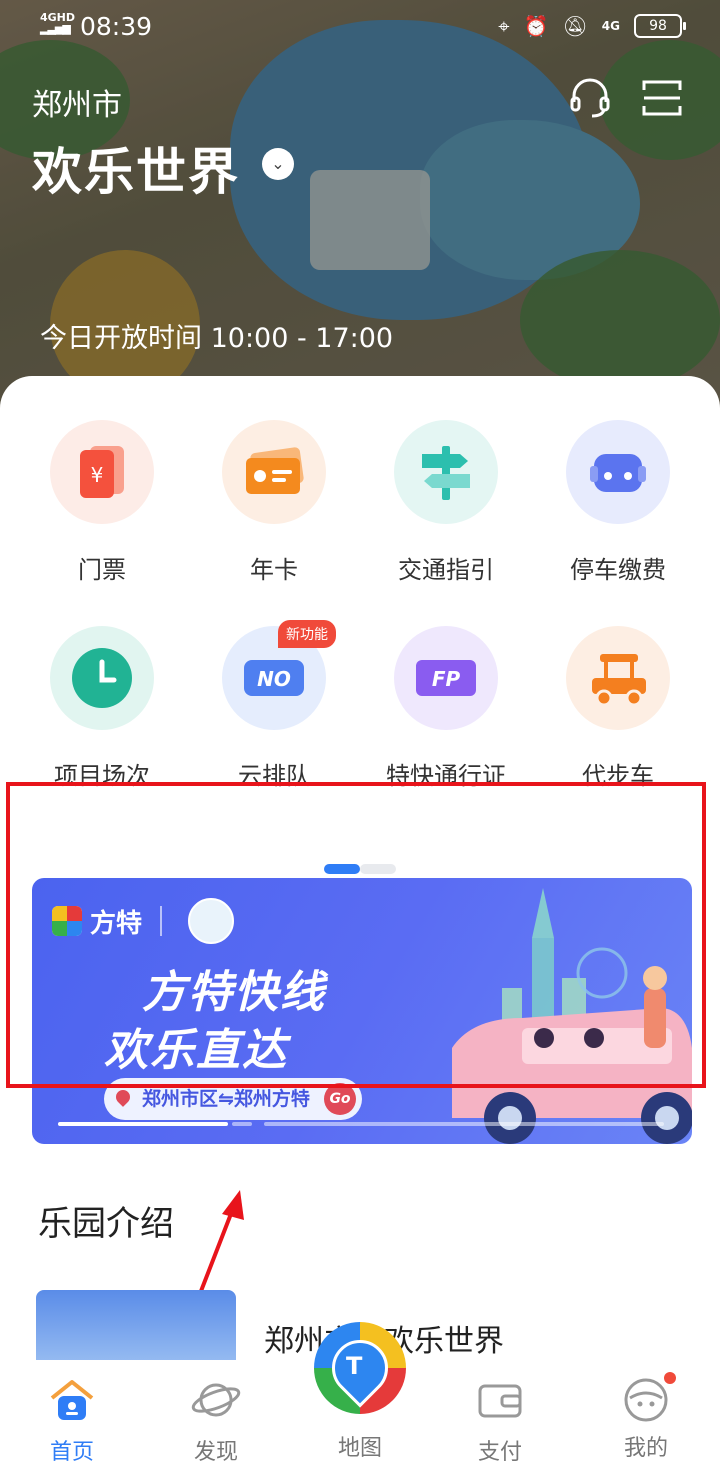 Image resolution: width=720 pixels, height=1466 pixels. Describe the element at coordinates (77, 105) in the screenshot. I see `city-label: 郑州市` at that location.